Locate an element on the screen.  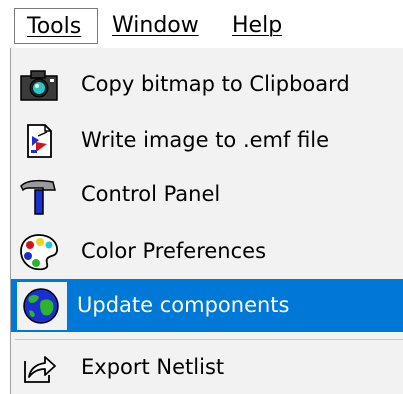
menu-help: Help is located at coordinates (257, 26).